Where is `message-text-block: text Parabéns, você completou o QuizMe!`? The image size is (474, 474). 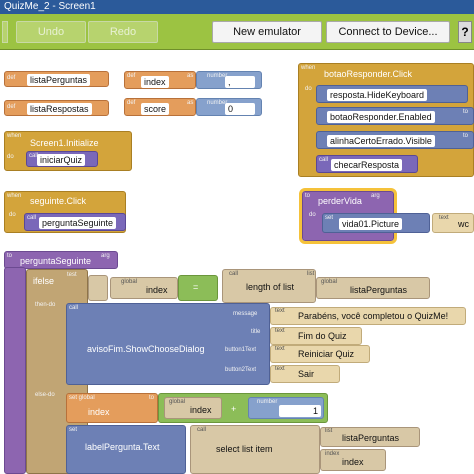 message-text-block: text Parabéns, você completou o QuizMe! is located at coordinates (368, 316).